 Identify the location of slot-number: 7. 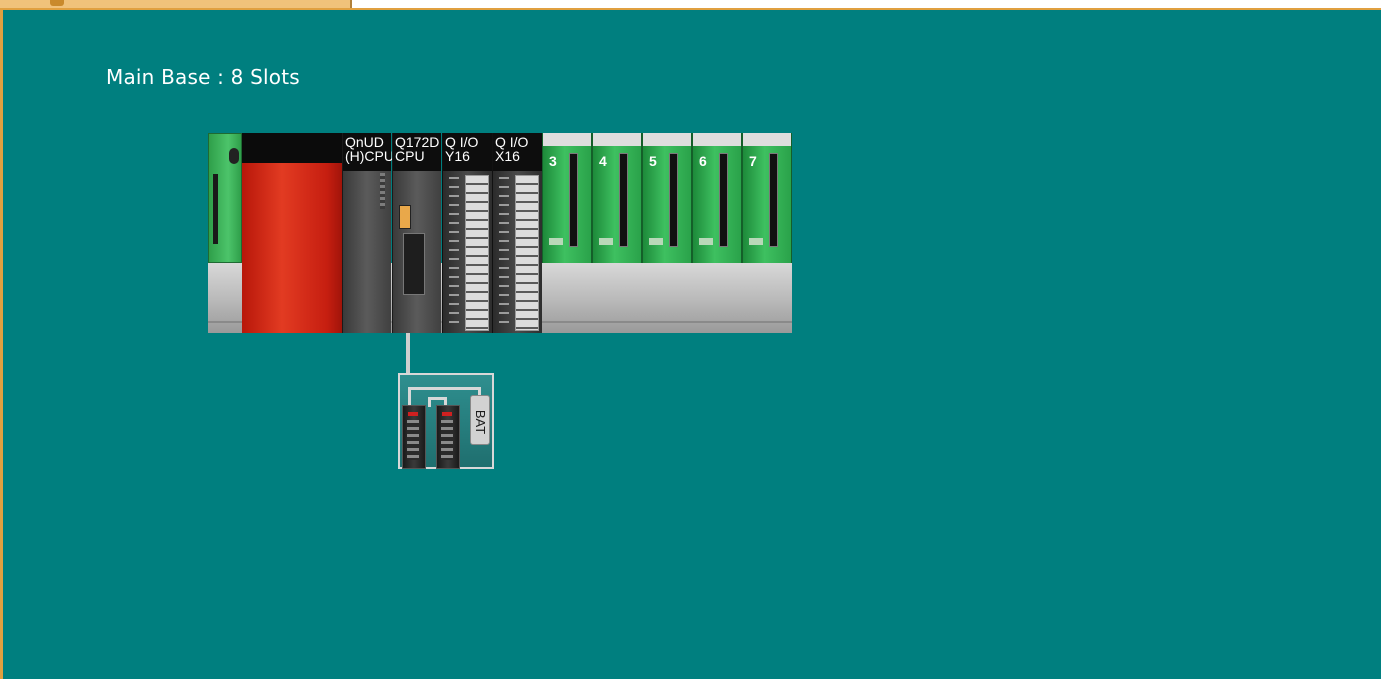
(753, 161).